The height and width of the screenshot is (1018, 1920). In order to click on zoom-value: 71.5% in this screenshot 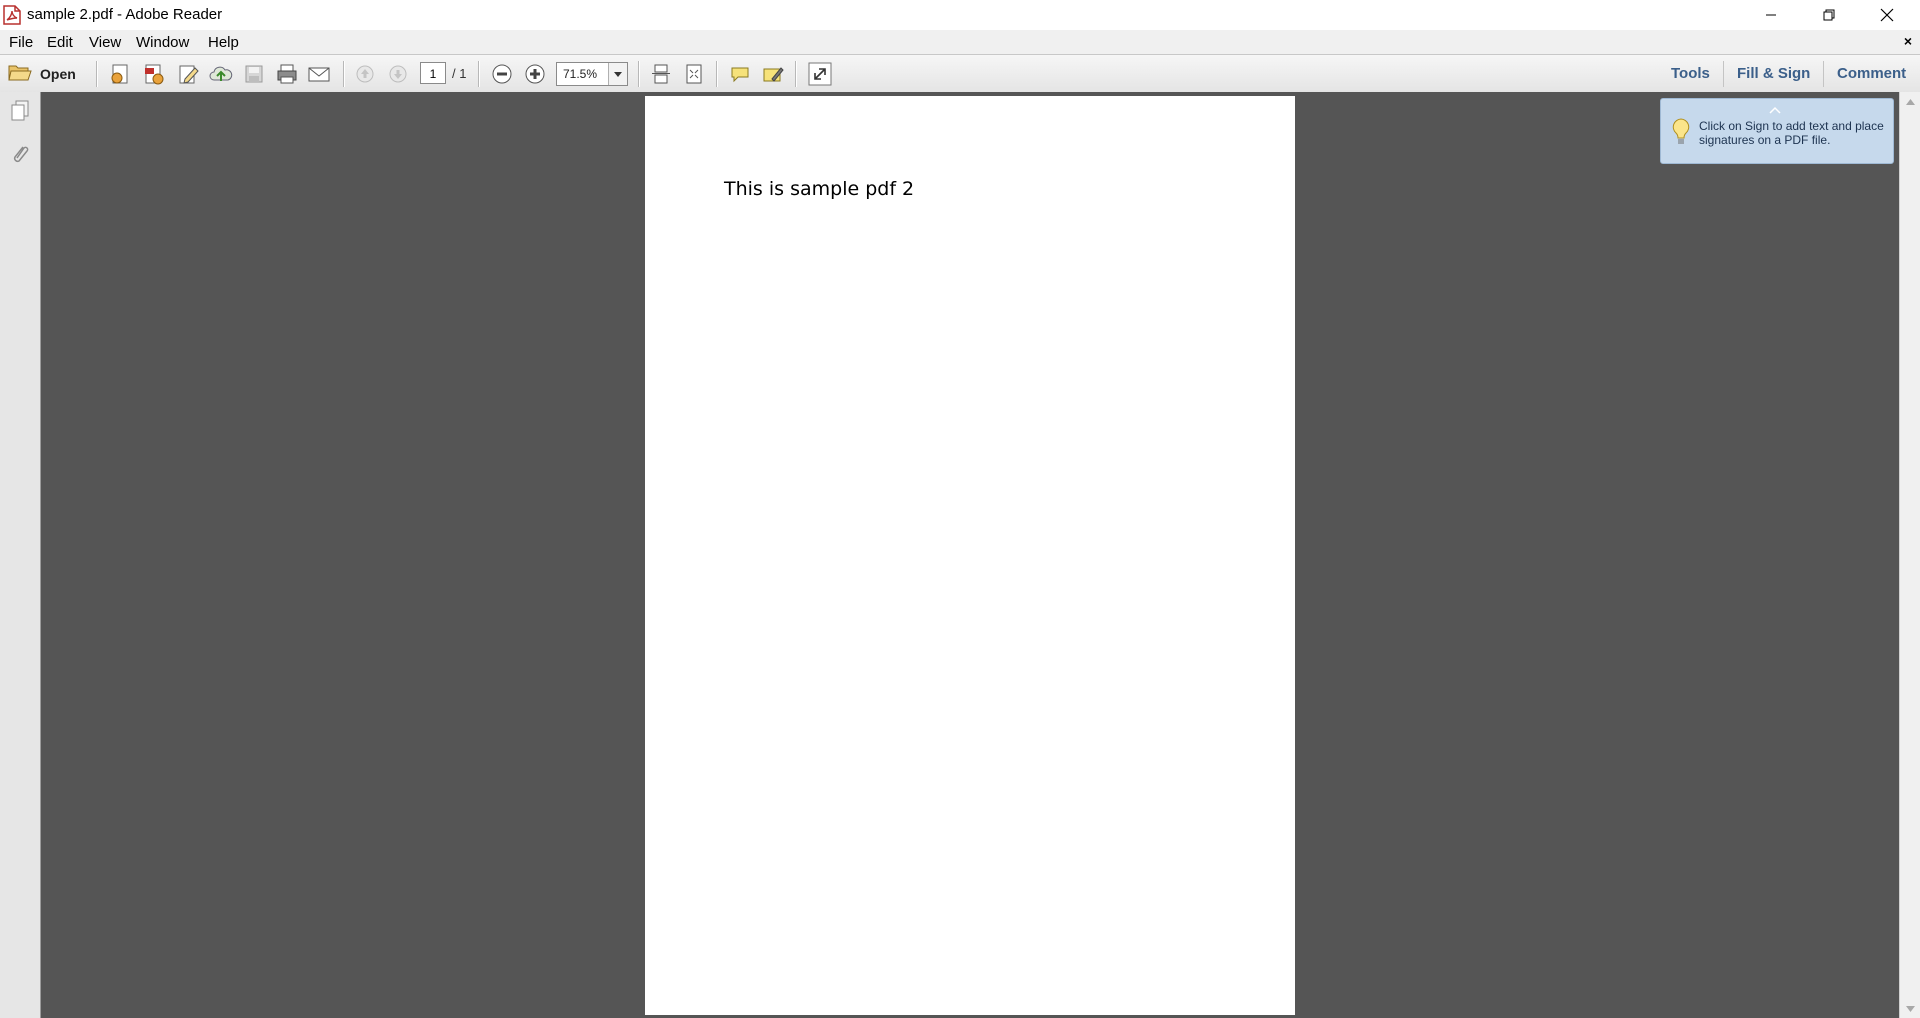, I will do `click(580, 74)`.